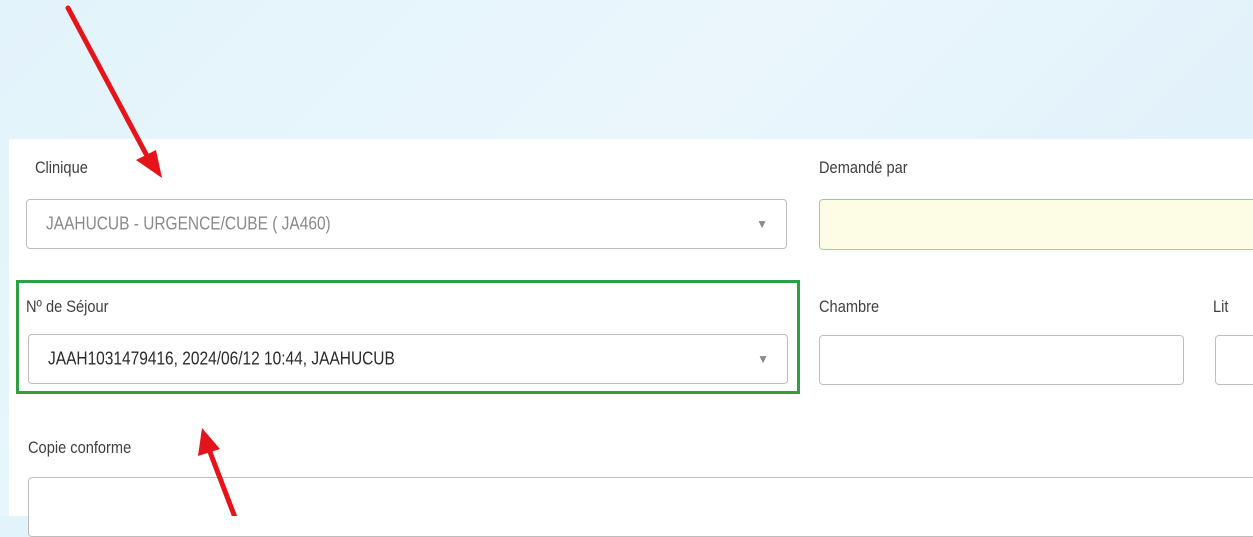  Describe the element at coordinates (151, 260) in the screenshot. I see `annotation-arrows` at that location.